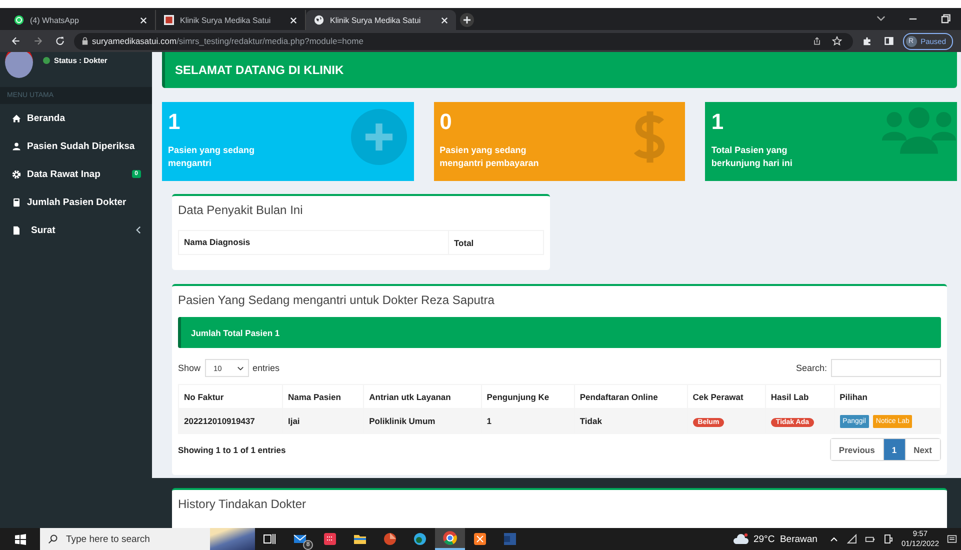 Image resolution: width=961 pixels, height=550 pixels. Describe the element at coordinates (60, 41) in the screenshot. I see `reload-icon` at that location.